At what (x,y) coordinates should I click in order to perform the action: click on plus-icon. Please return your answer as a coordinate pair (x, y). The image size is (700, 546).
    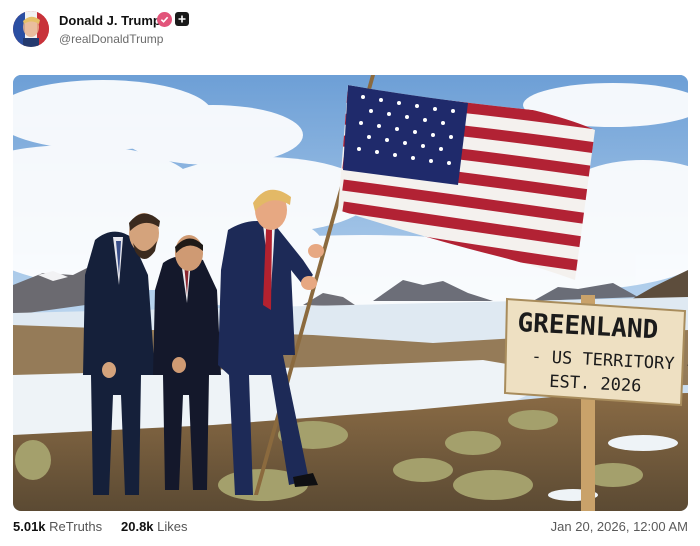
    Looking at the image, I should click on (182, 19).